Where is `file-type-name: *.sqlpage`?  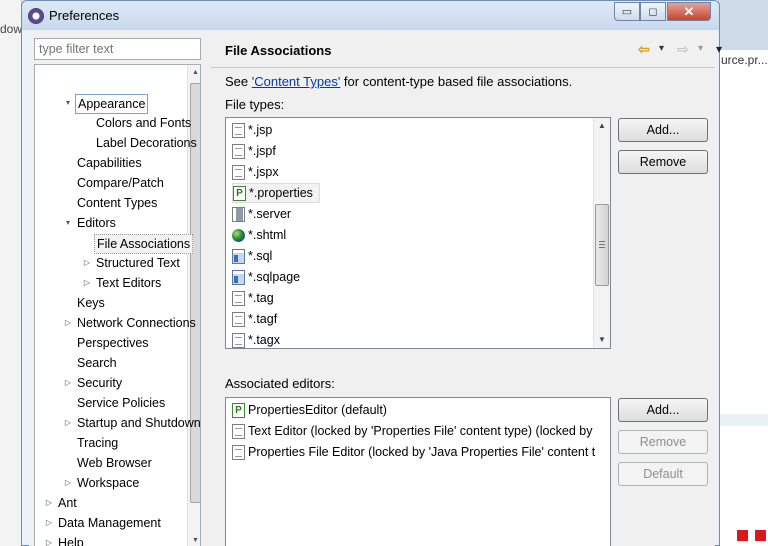
file-type-name: *.sqlpage is located at coordinates (274, 277).